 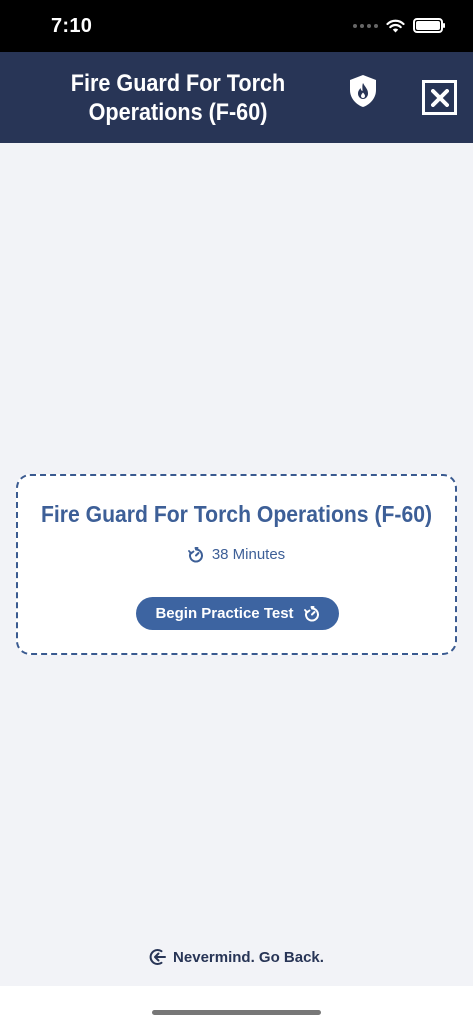 I want to click on begin-button-label: Begin Practice Test, so click(x=224, y=613).